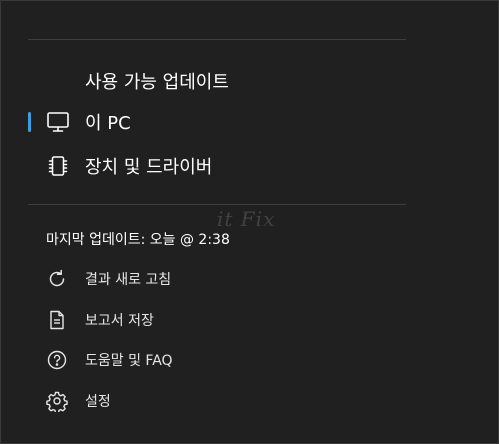 Image resolution: width=499 pixels, height=444 pixels. What do you see at coordinates (138, 240) in the screenshot?
I see `last-update-status: 마지막 업데이트: 오늘 @ 2:38` at bounding box center [138, 240].